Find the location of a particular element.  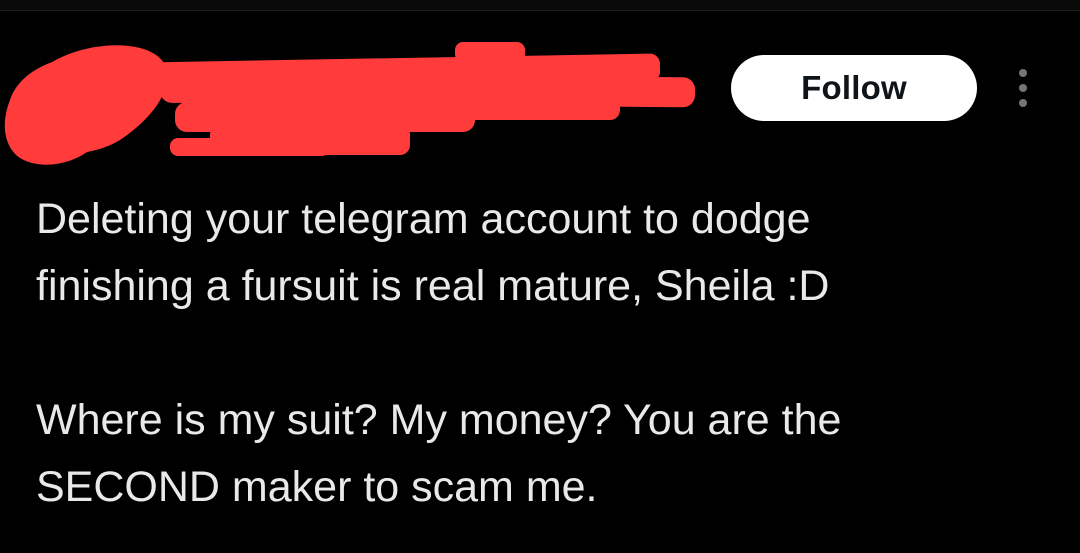

tweet-line: SECOND maker to scam me. is located at coordinates (317, 487).